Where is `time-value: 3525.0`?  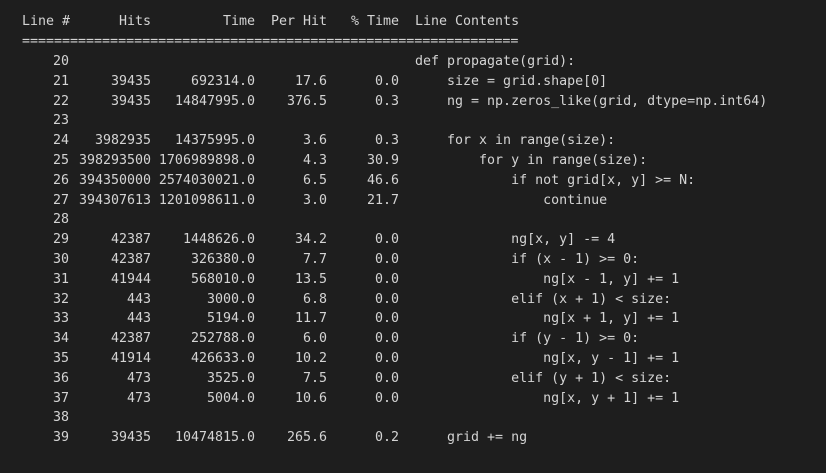 time-value: 3525.0 is located at coordinates (230, 378).